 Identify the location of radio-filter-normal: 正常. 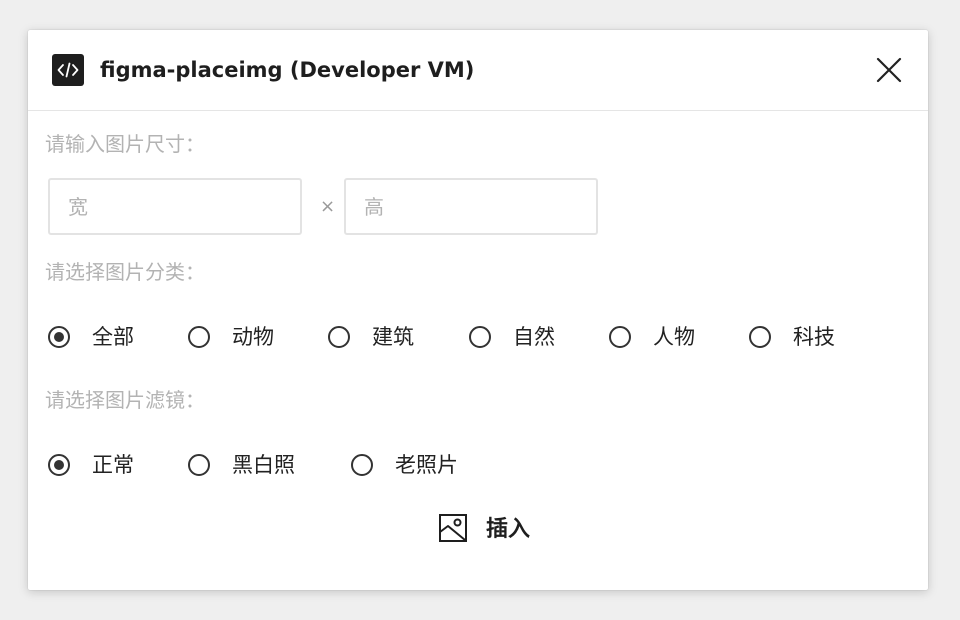
(91, 465).